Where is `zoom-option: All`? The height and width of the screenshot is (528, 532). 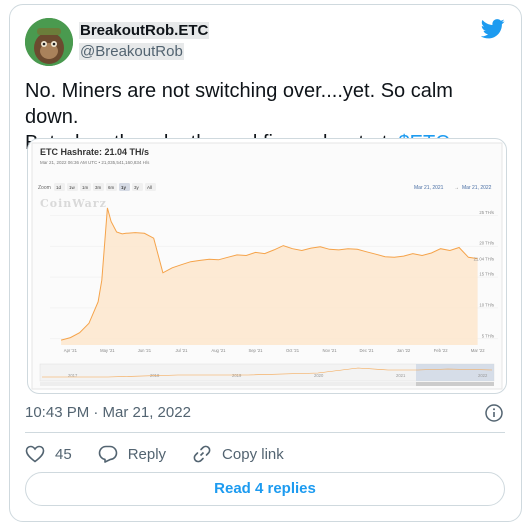
zoom-option: All is located at coordinates (149, 187).